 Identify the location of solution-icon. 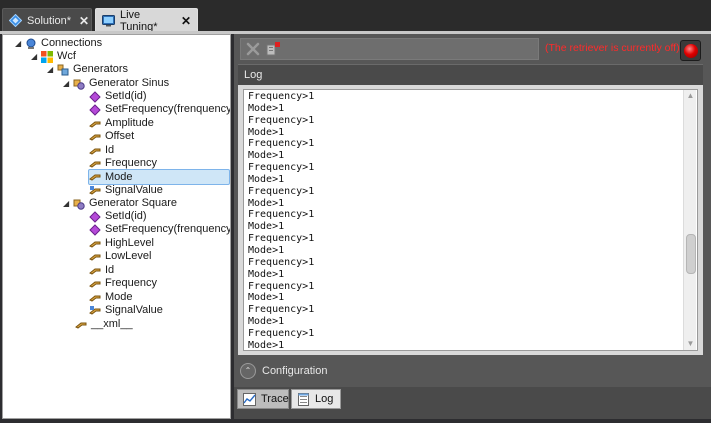
(15, 20).